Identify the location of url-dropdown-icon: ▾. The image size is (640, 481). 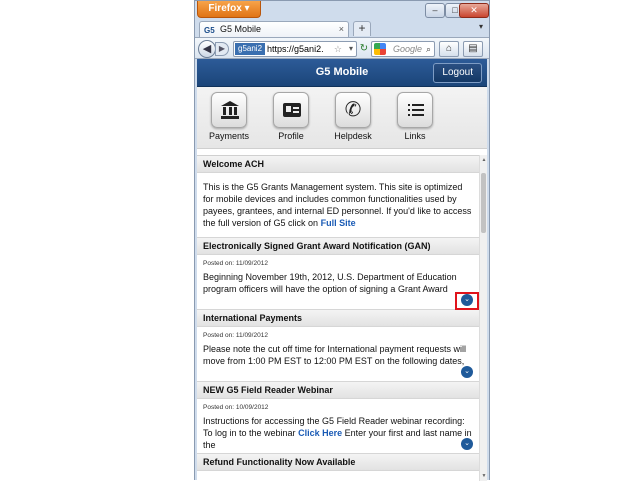
(350, 49).